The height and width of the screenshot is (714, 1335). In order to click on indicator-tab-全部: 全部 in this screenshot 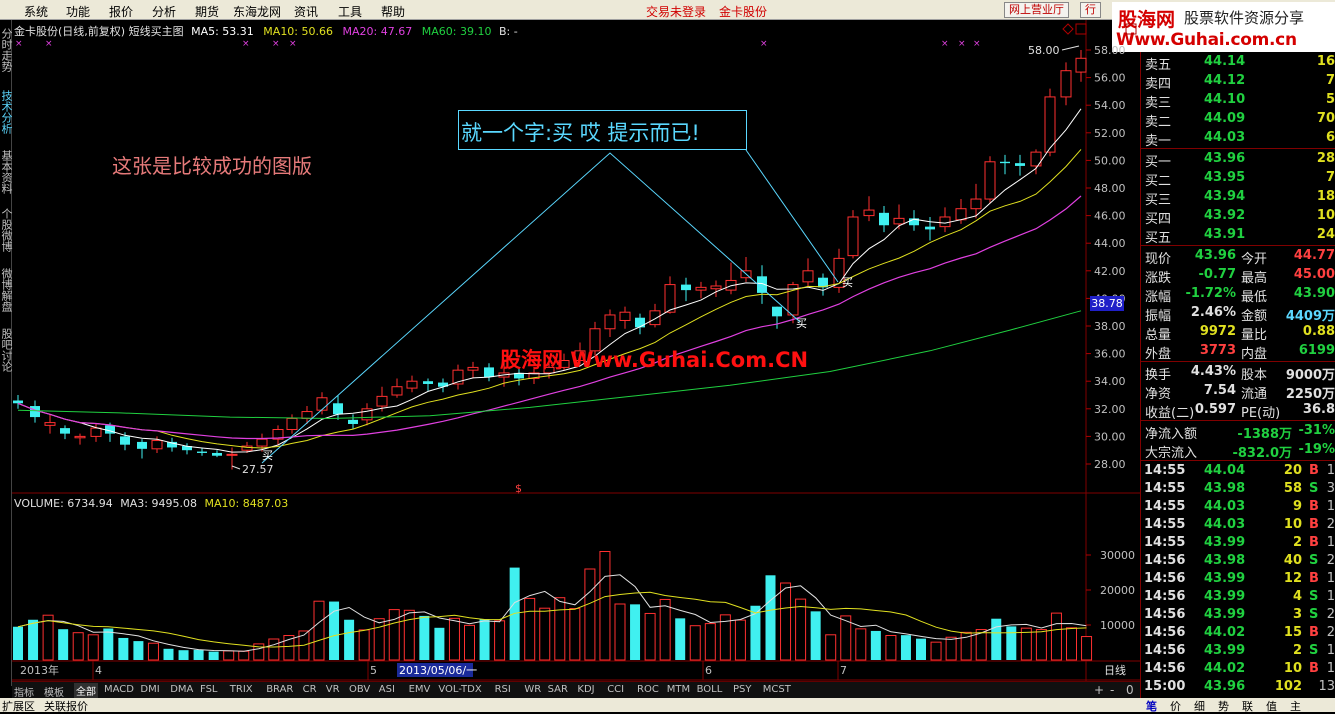, I will do `click(86, 690)`.